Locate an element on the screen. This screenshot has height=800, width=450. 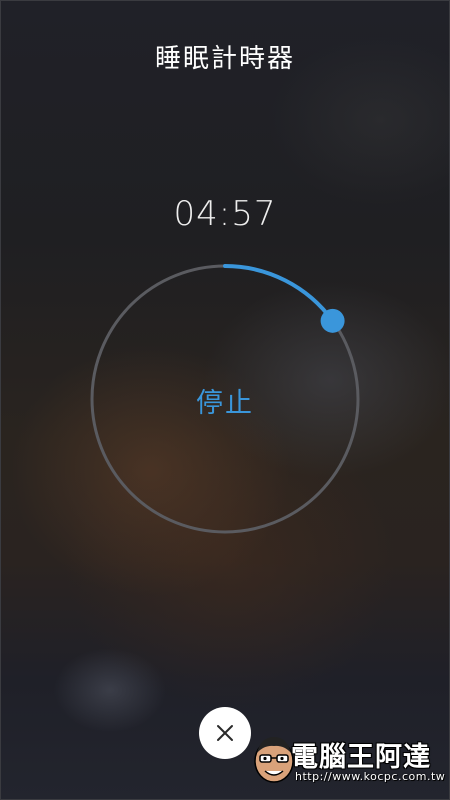
watermark-text: 電腦王阿達 is located at coordinates (361, 757).